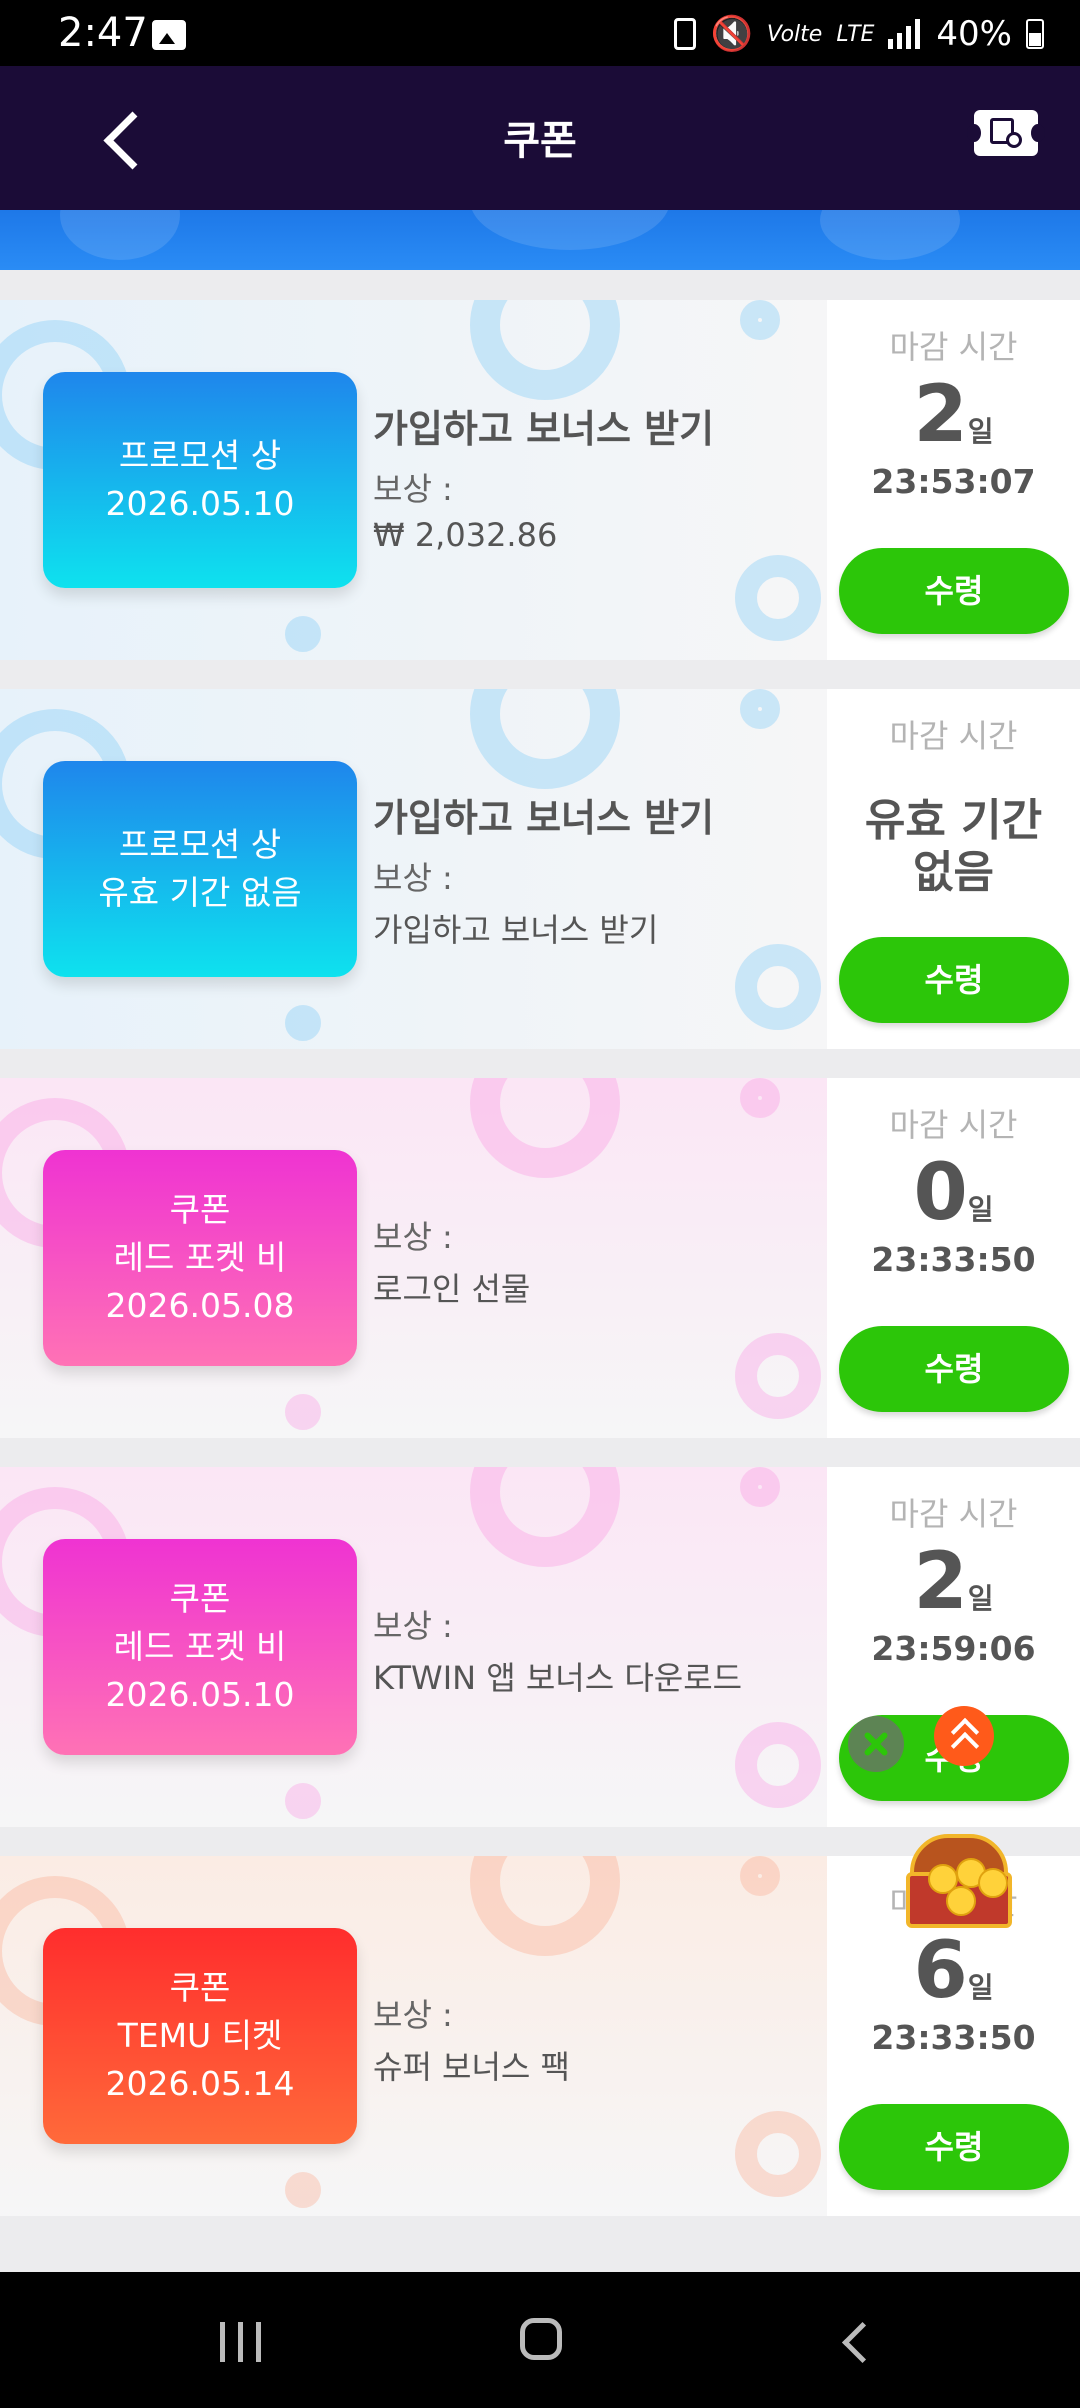  What do you see at coordinates (200, 2083) in the screenshot?
I see `badge-line: 2026.05.14` at bounding box center [200, 2083].